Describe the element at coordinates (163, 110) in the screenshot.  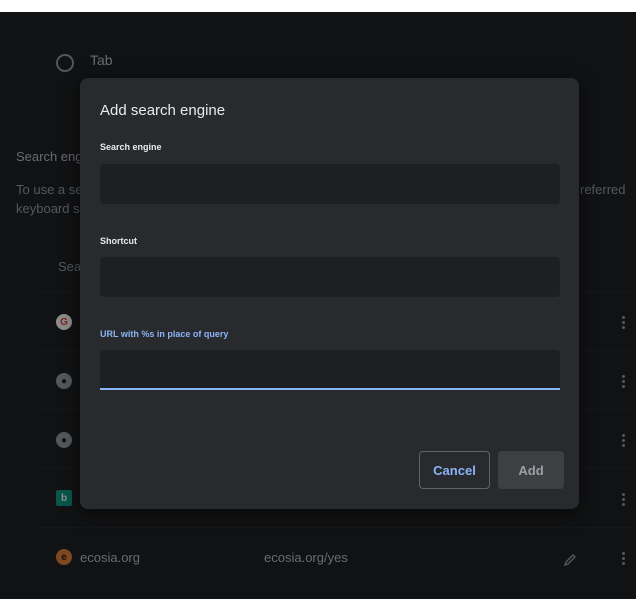
I see `dialog-title: Add search engine` at that location.